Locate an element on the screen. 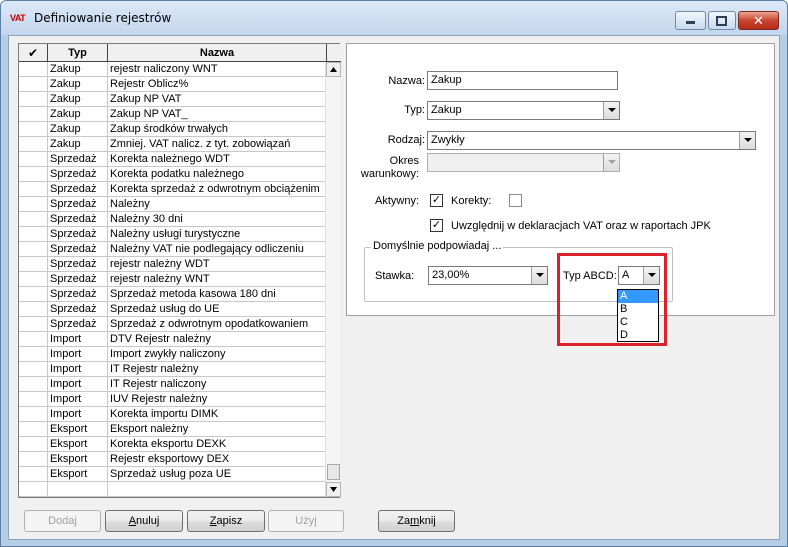 The height and width of the screenshot is (547, 788). nazwa-column-header: Nazwa is located at coordinates (217, 52).